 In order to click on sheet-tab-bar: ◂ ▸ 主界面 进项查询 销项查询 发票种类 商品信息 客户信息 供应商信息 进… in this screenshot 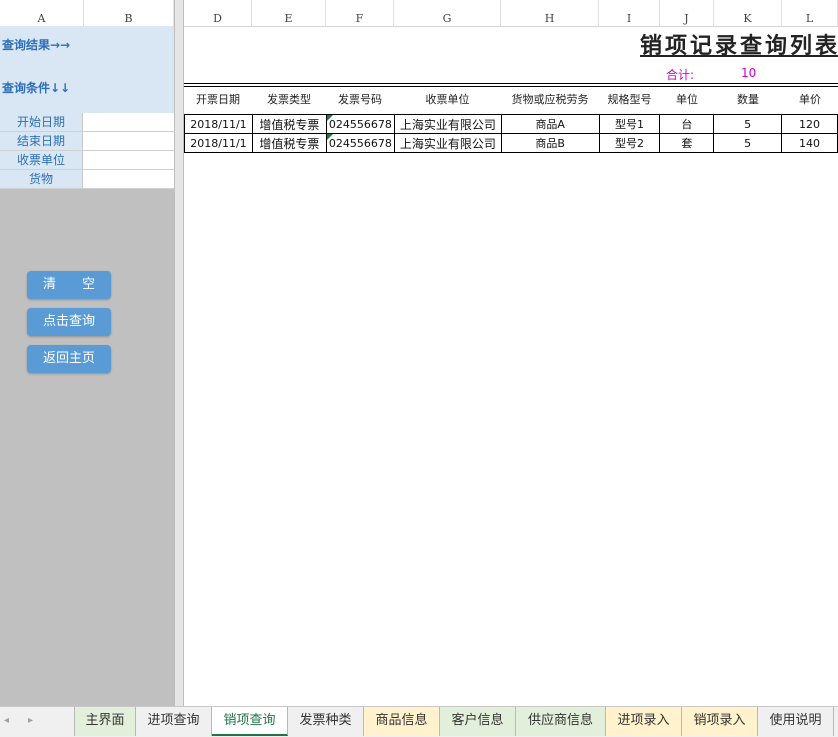, I will do `click(419, 721)`.